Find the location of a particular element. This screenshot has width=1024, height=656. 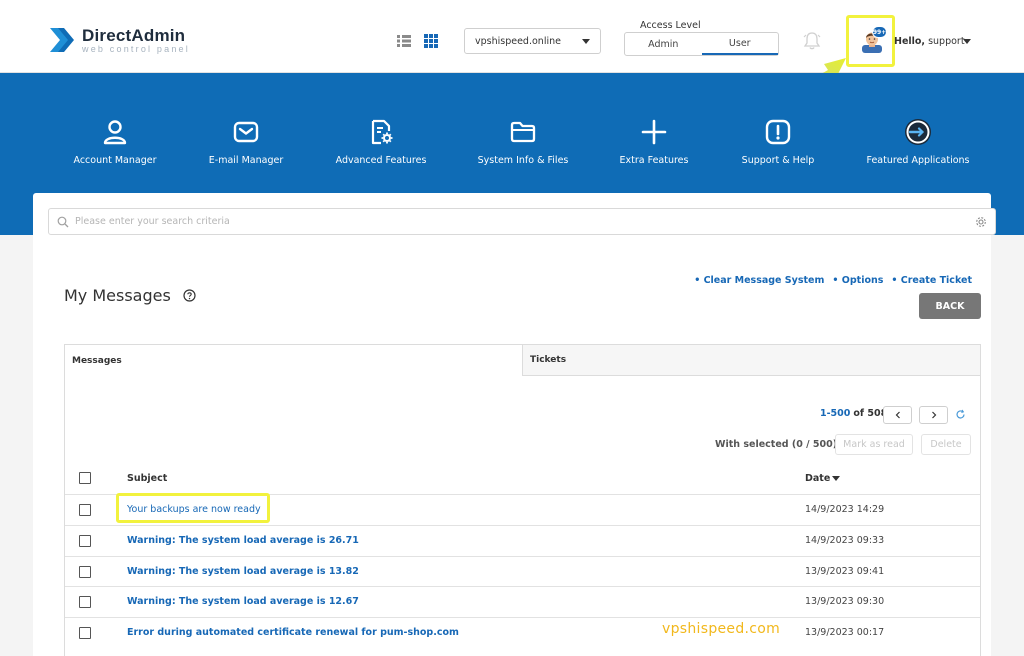

select-all-checkbox is located at coordinates (85, 478).